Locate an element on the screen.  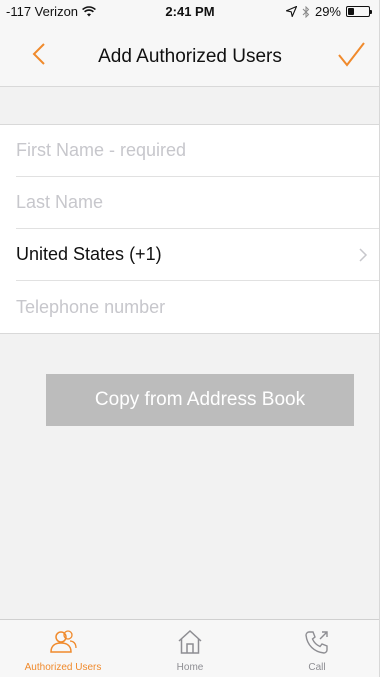
tab-authorized-users: Authorized Users is located at coordinates (63, 648).